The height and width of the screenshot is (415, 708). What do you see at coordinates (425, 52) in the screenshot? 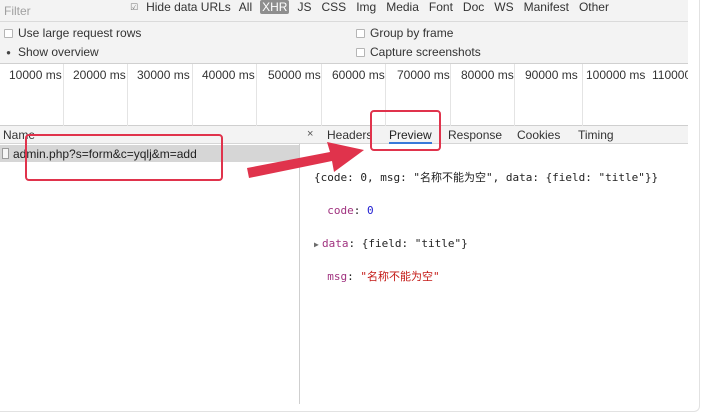
I see `capture-label: Capture screenshots` at bounding box center [425, 52].